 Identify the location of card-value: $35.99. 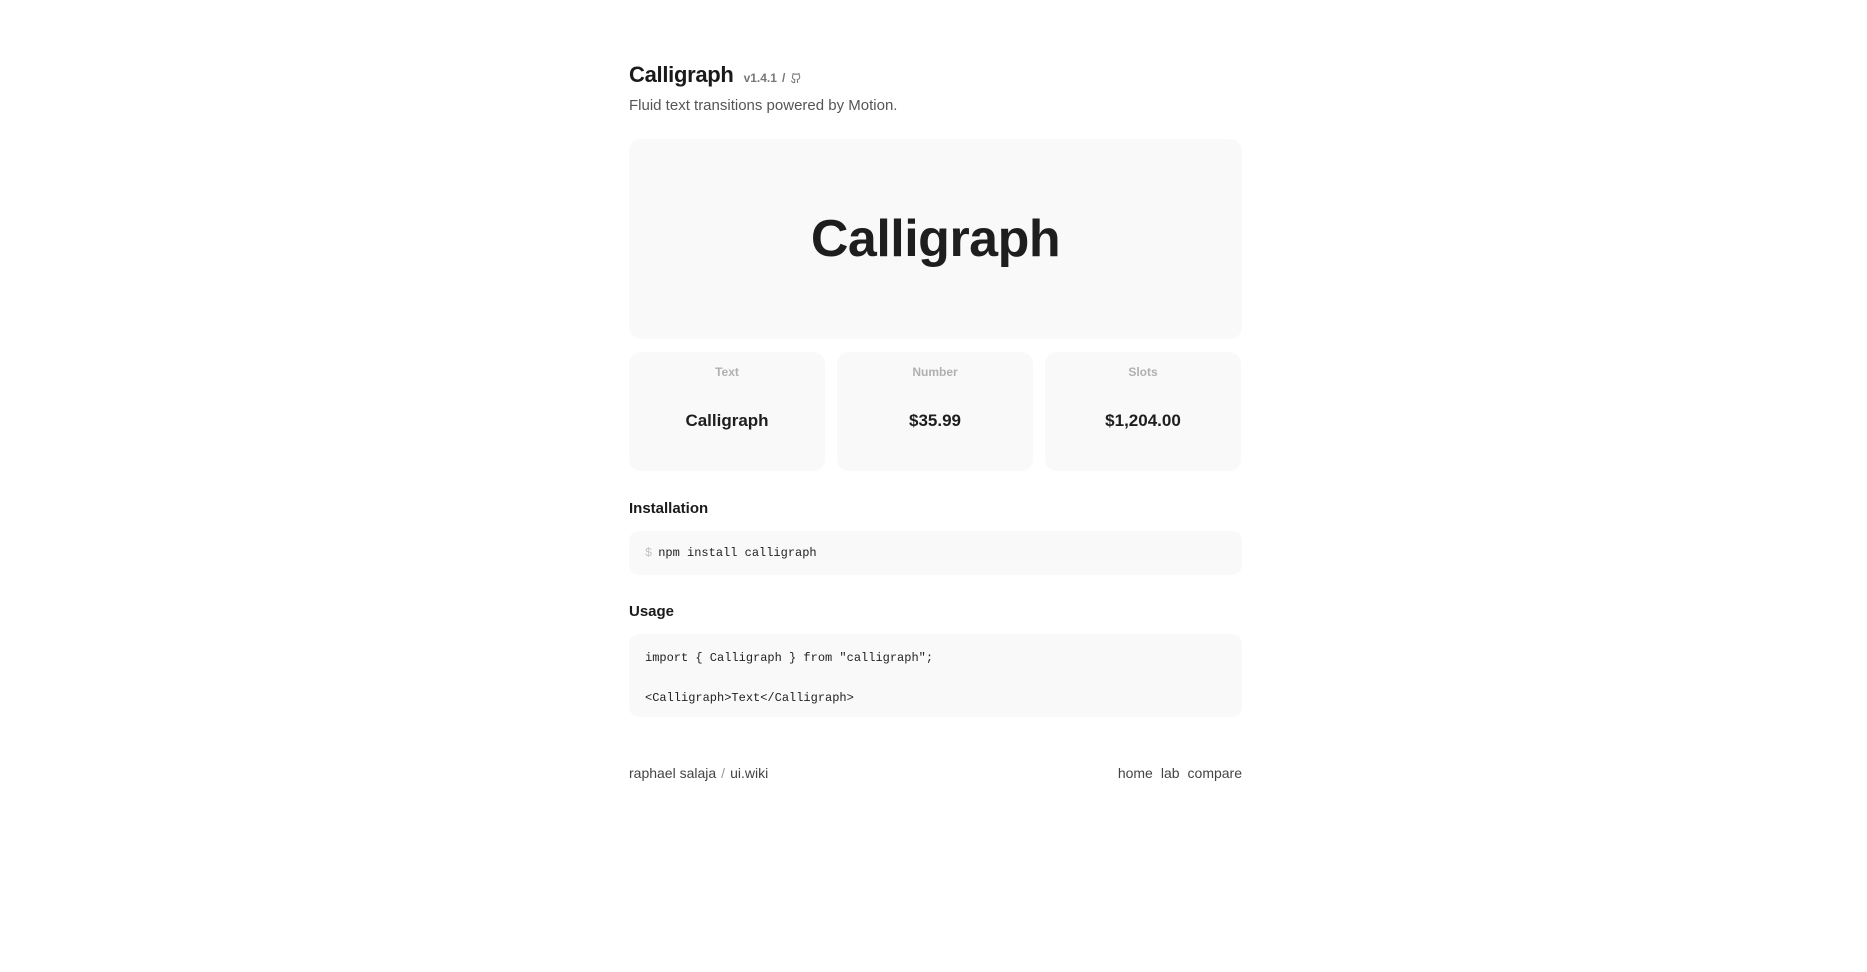
(935, 420).